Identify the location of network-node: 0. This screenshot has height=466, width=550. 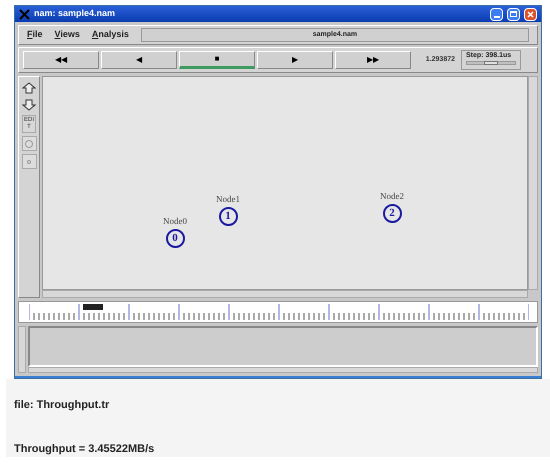
(175, 238).